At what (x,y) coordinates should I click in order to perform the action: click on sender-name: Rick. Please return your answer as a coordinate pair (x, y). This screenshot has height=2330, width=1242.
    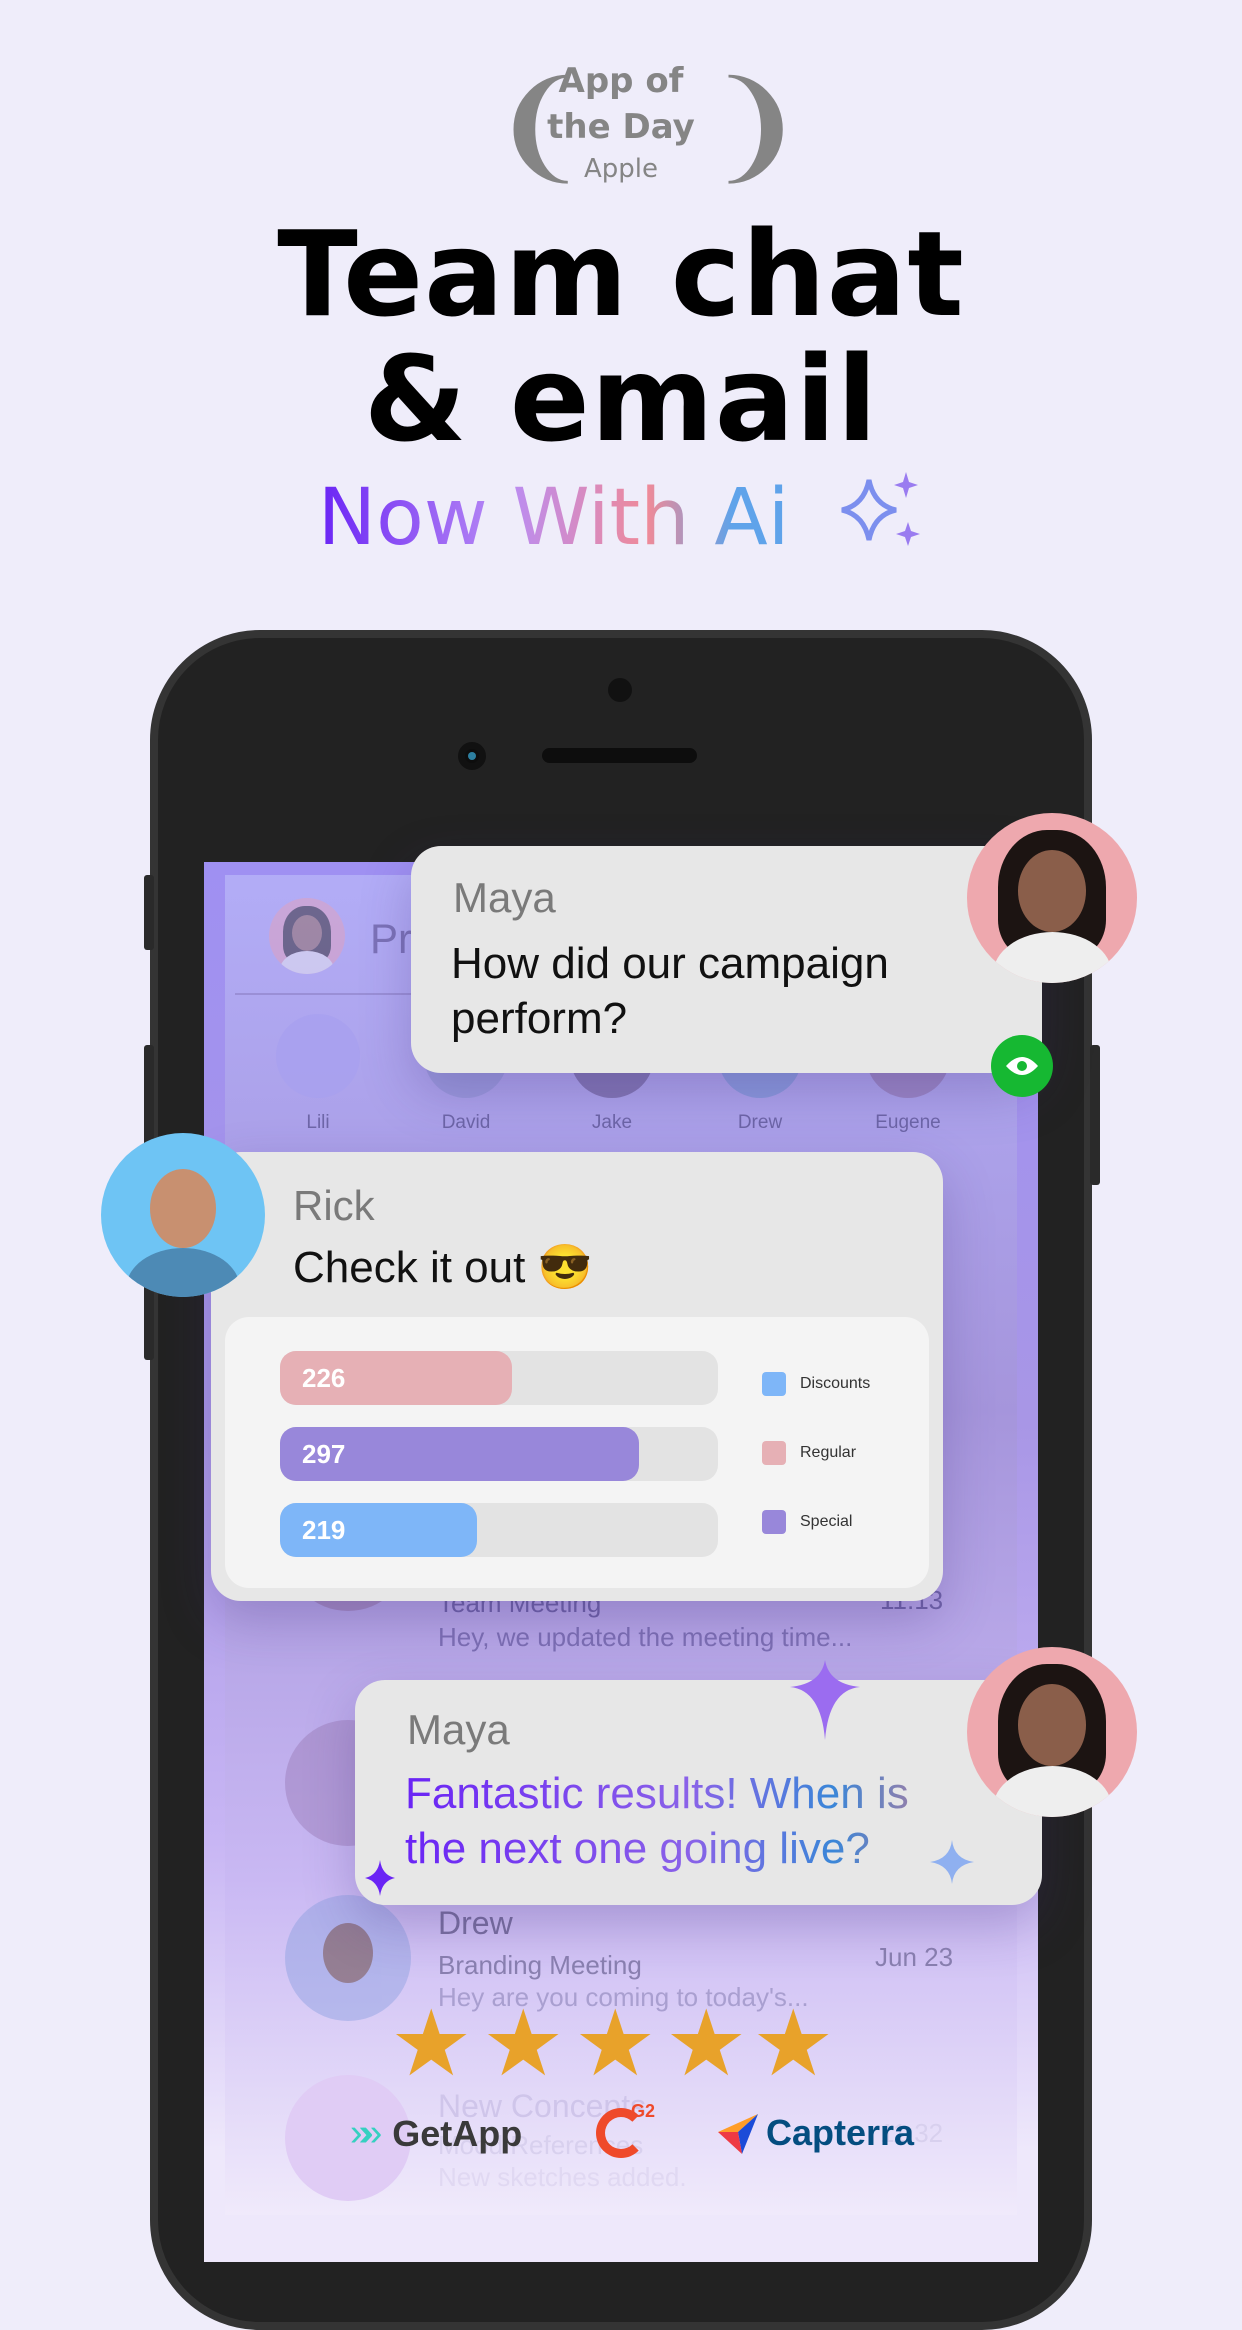
    Looking at the image, I should click on (334, 1205).